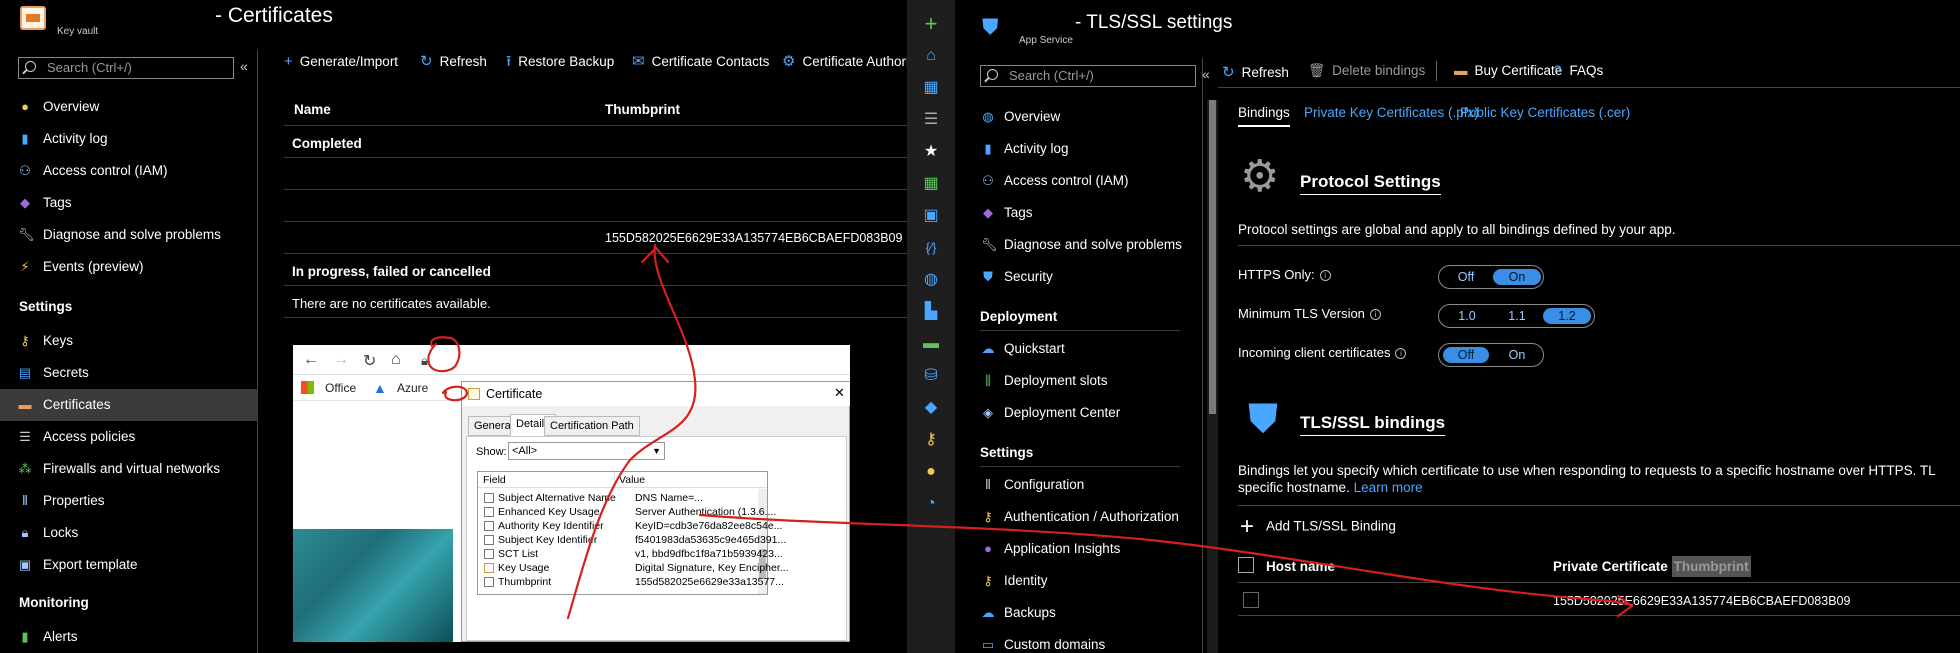  Describe the element at coordinates (931, 184) in the screenshot. I see `all-resources-icon: ▦` at that location.